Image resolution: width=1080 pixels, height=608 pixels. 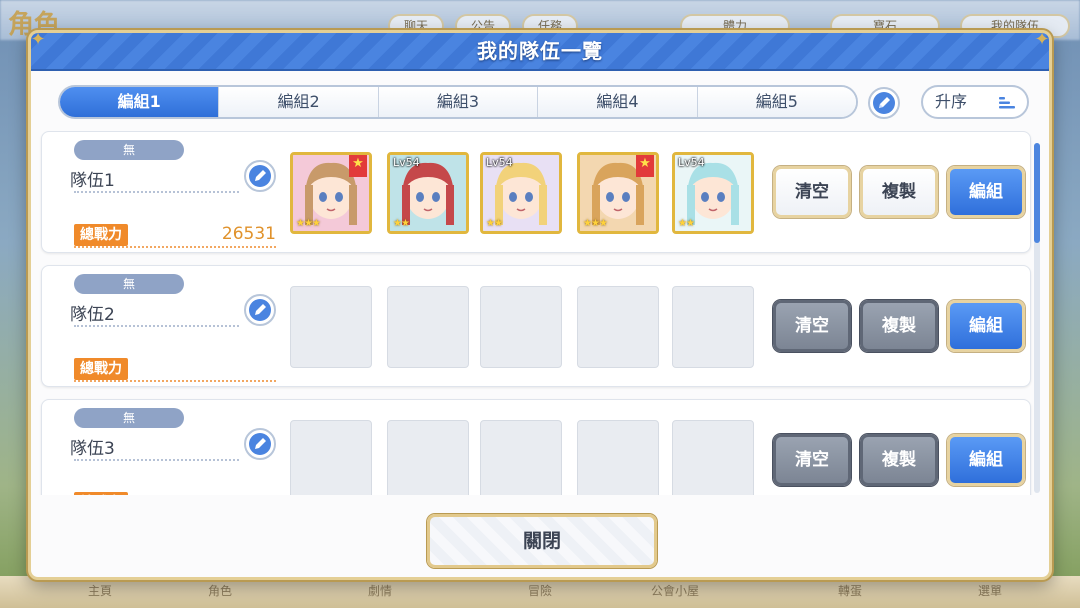 What do you see at coordinates (92, 181) in the screenshot?
I see `team-name: 隊伍1` at bounding box center [92, 181].